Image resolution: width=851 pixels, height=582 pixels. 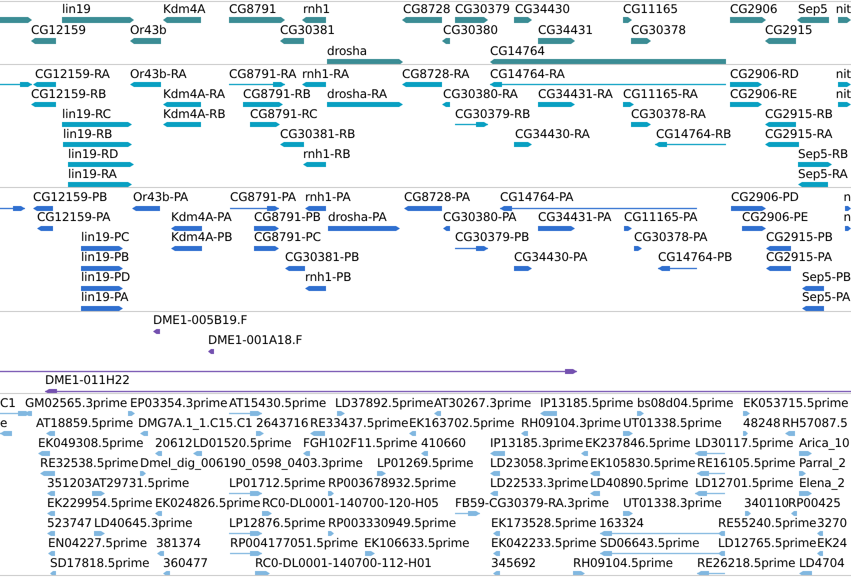 I want to click on feature-label: drosha, so click(x=347, y=51).